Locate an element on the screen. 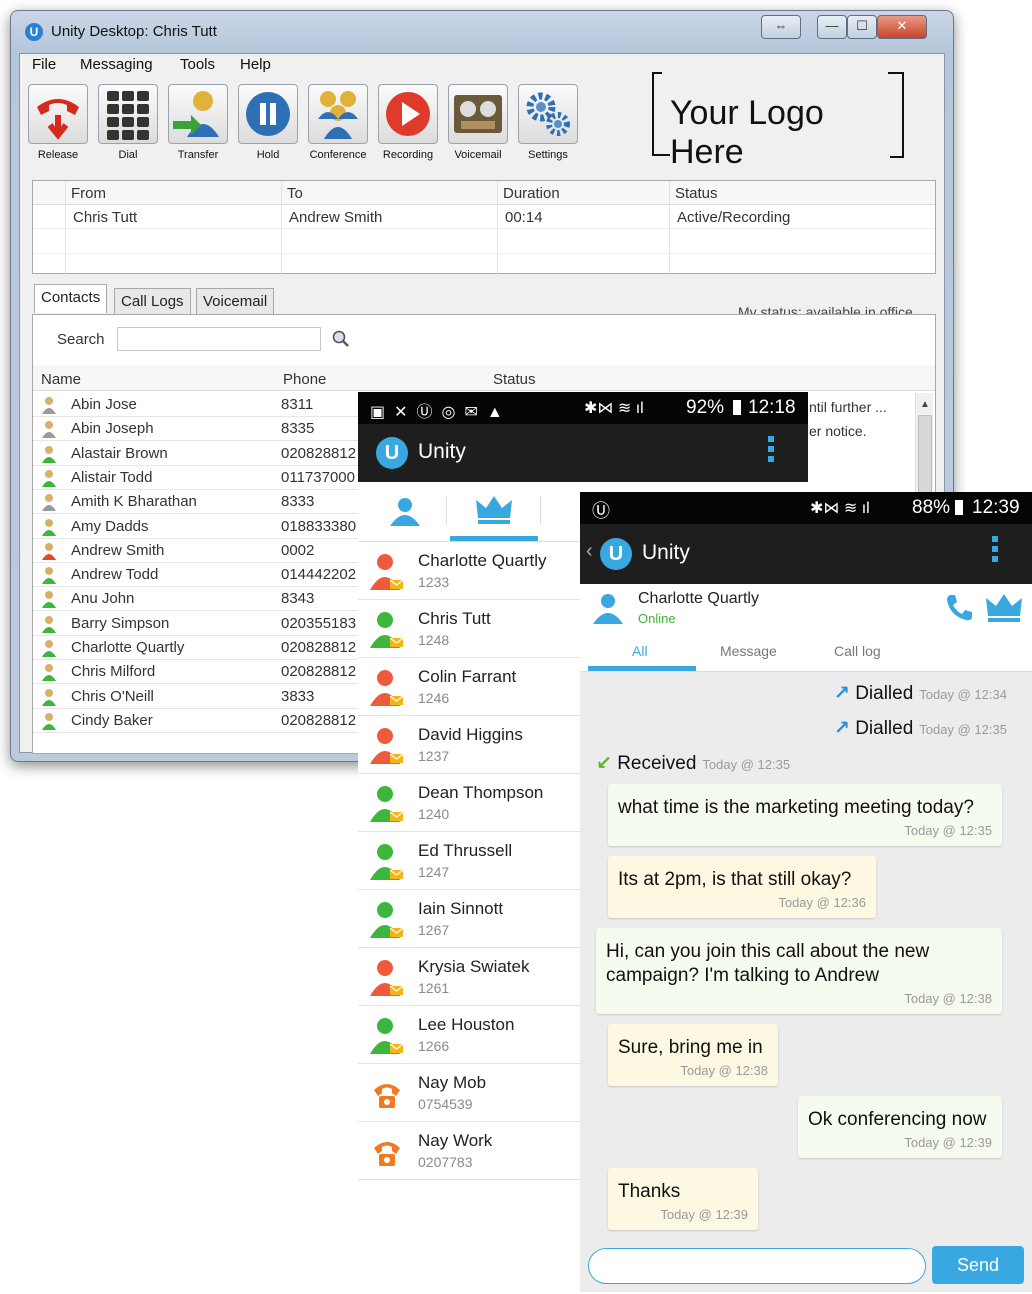  voicemail-button: Voicemail is located at coordinates (478, 122).